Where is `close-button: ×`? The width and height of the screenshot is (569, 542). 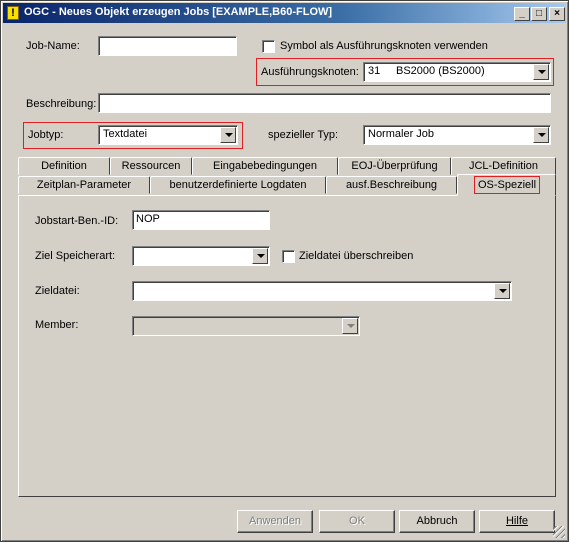 close-button: × is located at coordinates (557, 14).